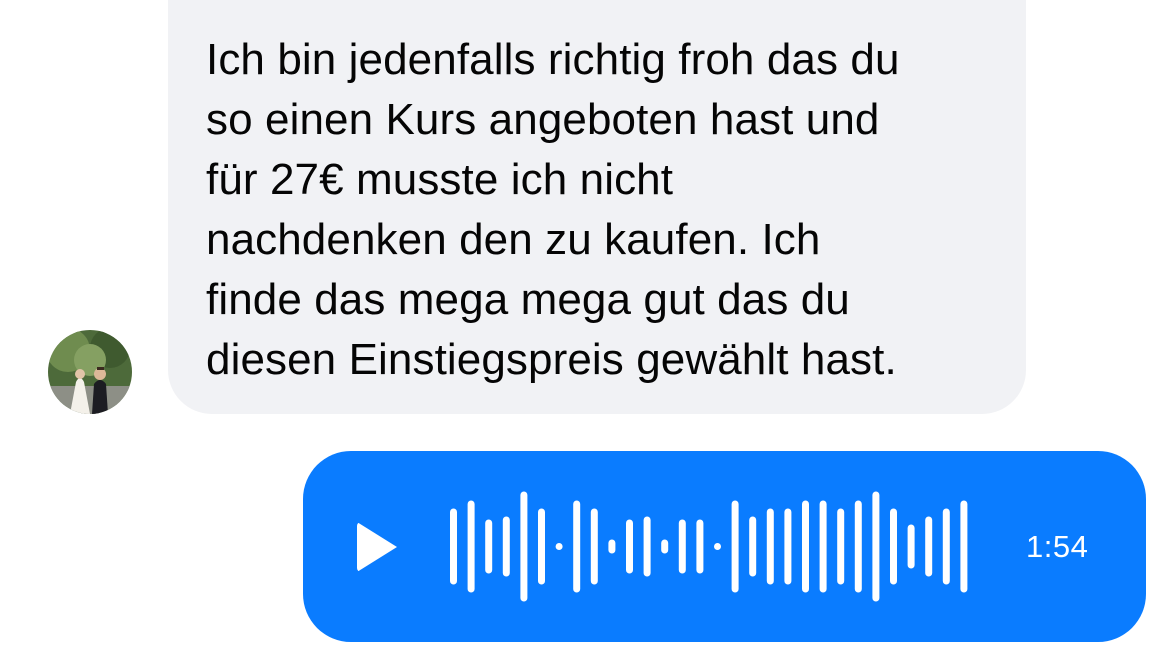 The height and width of the screenshot is (664, 1170). What do you see at coordinates (1057, 546) in the screenshot?
I see `voice-message-duration: 1:54` at bounding box center [1057, 546].